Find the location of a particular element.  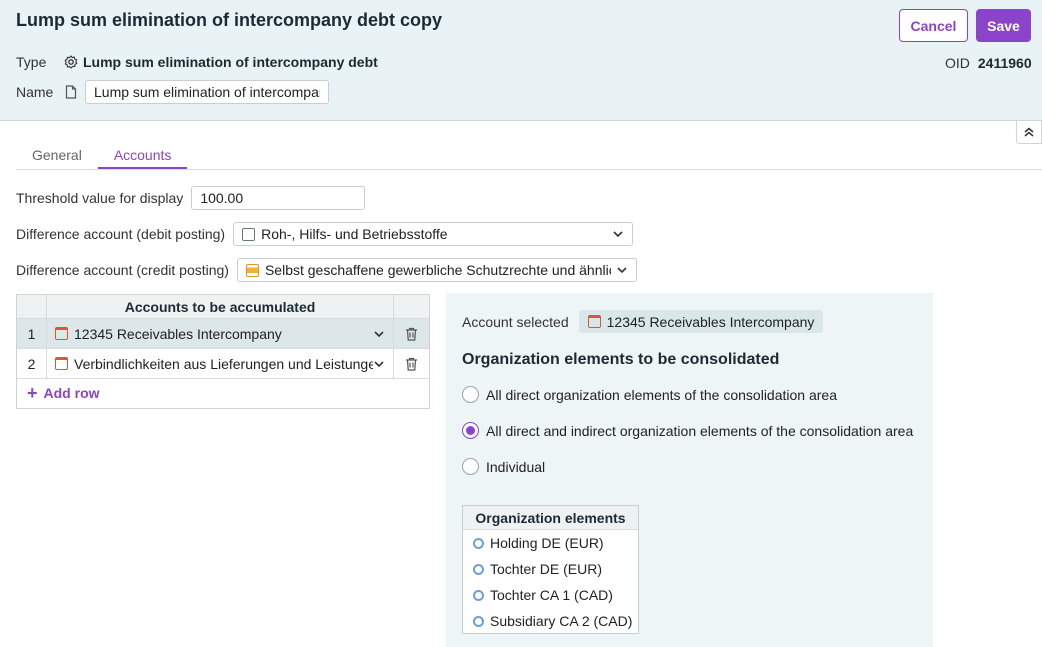

radio-label: Individual is located at coordinates (516, 466).